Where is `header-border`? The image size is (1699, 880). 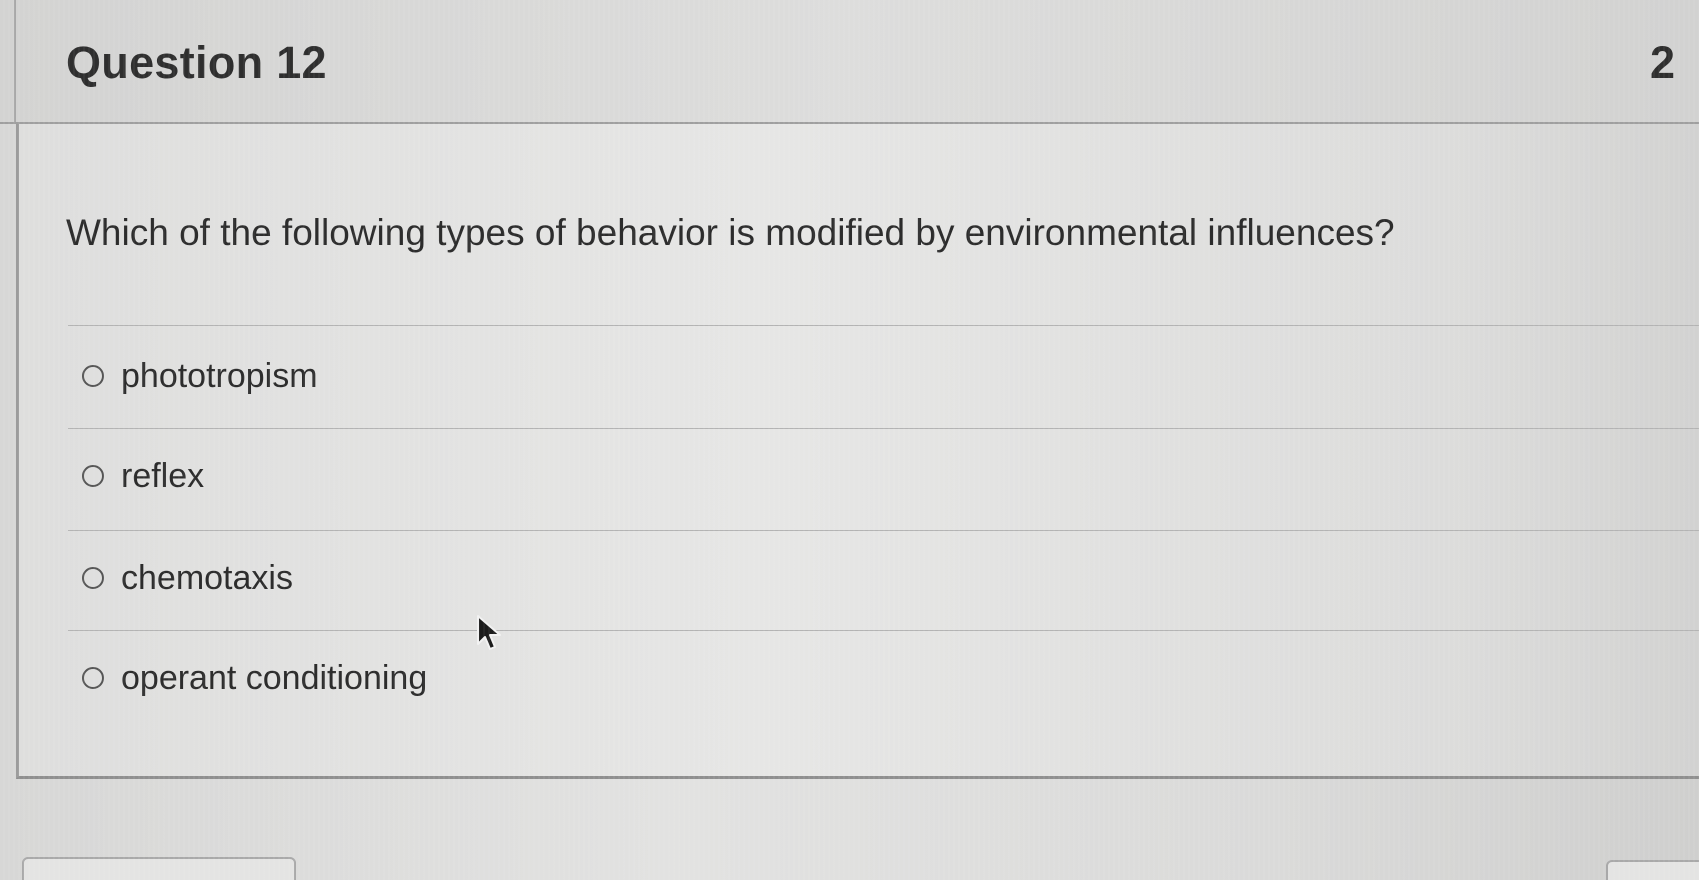
header-border is located at coordinates (15, 61).